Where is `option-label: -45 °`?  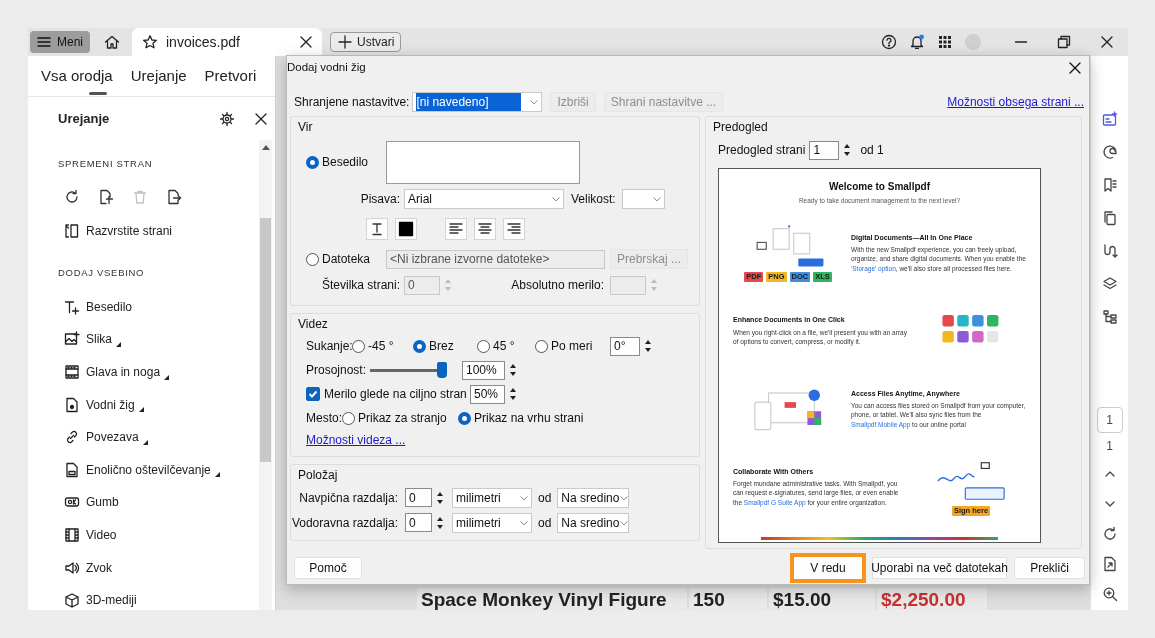 option-label: -45 ° is located at coordinates (381, 346).